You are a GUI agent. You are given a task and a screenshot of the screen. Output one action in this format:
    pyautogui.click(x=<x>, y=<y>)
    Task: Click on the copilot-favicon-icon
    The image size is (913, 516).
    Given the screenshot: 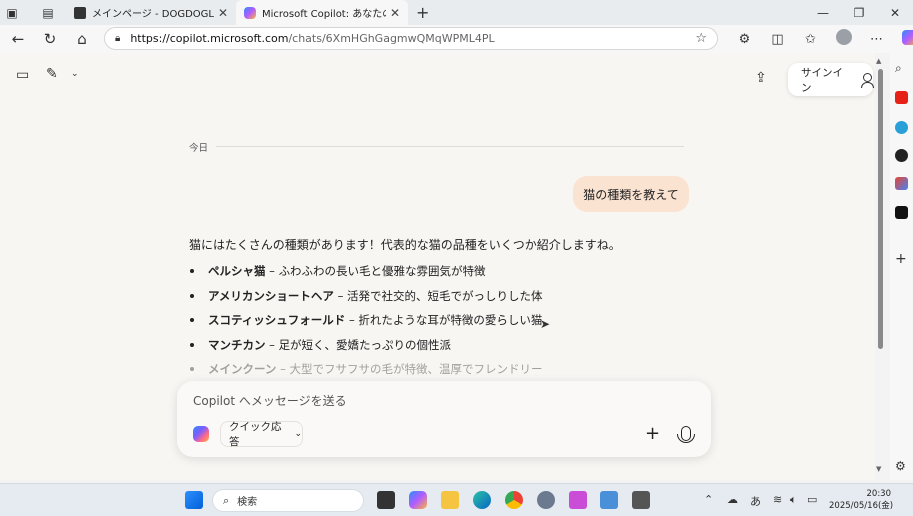 What is the action you would take?
    pyautogui.click(x=250, y=12)
    